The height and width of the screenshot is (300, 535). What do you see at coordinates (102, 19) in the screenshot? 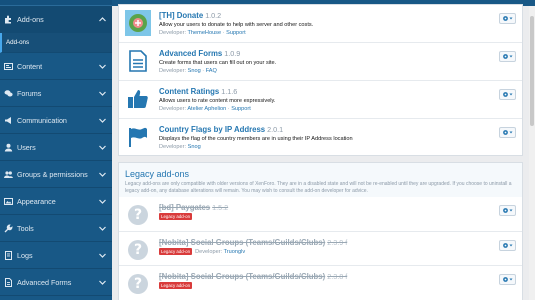
I see `chevron-up-icon` at bounding box center [102, 19].